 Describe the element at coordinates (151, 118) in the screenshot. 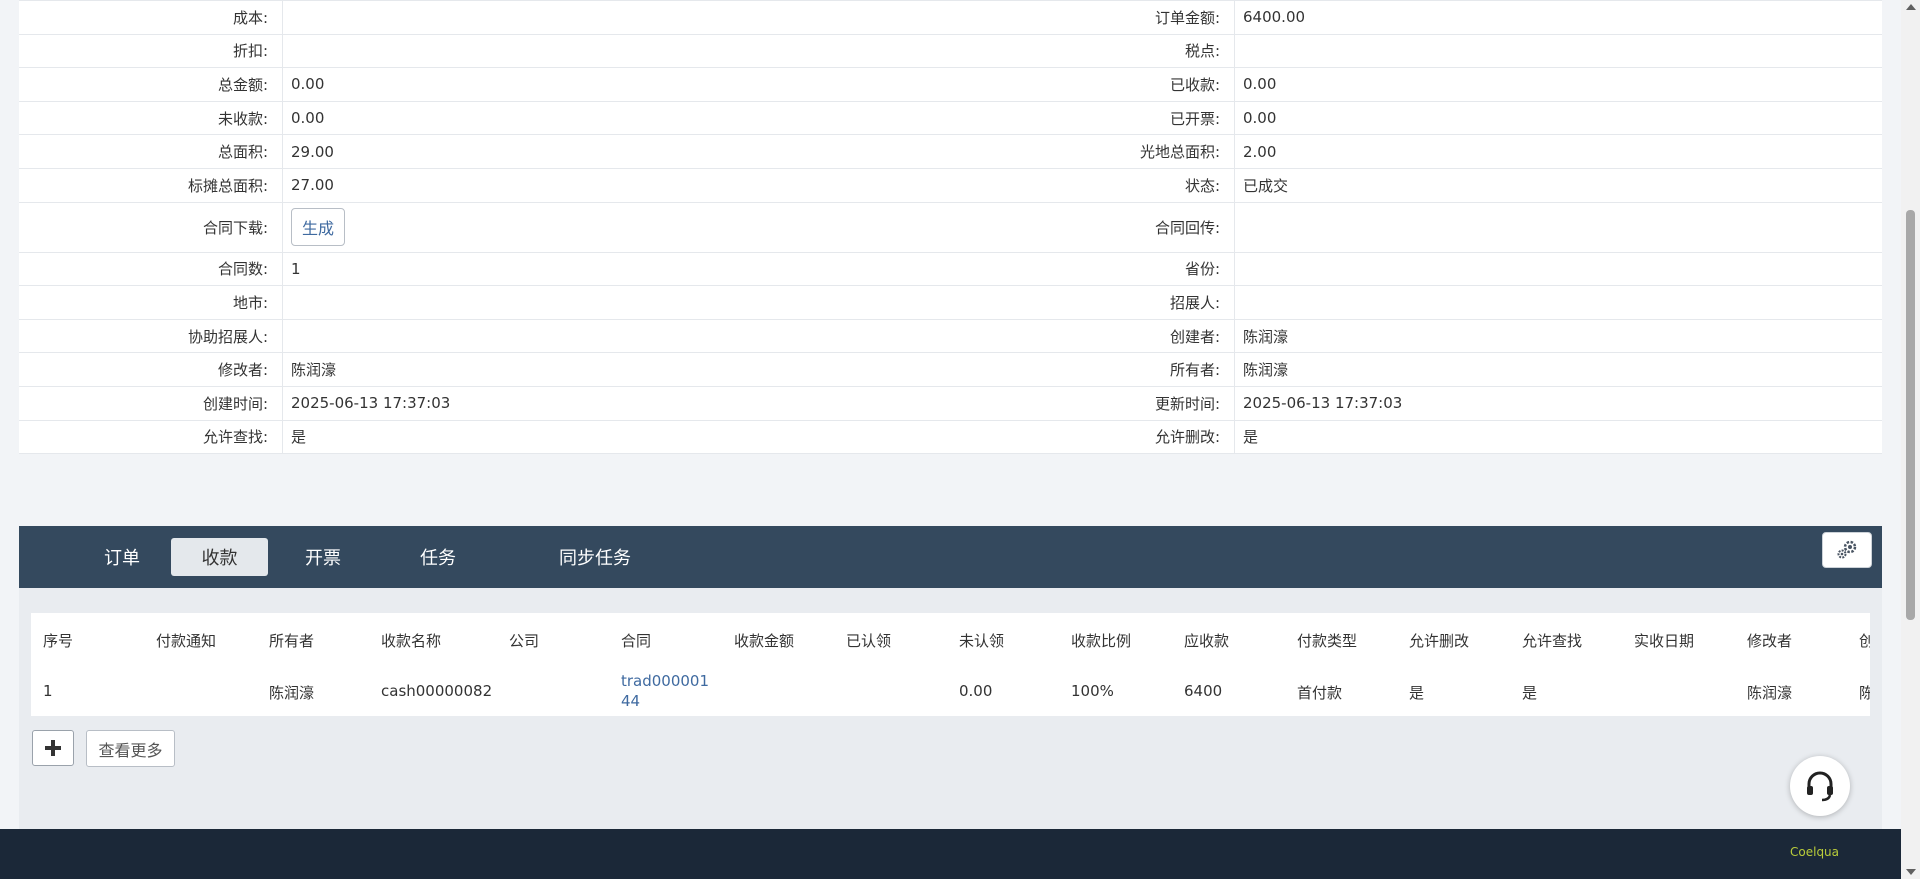

I see `detail-label: 未收款:` at that location.